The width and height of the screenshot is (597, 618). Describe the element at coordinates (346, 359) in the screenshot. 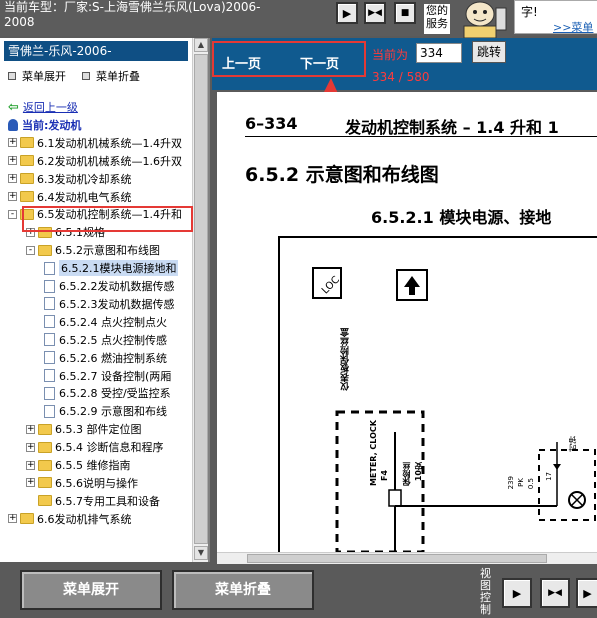

I see `fuse-box-label: 仪表板保险丝盒` at that location.